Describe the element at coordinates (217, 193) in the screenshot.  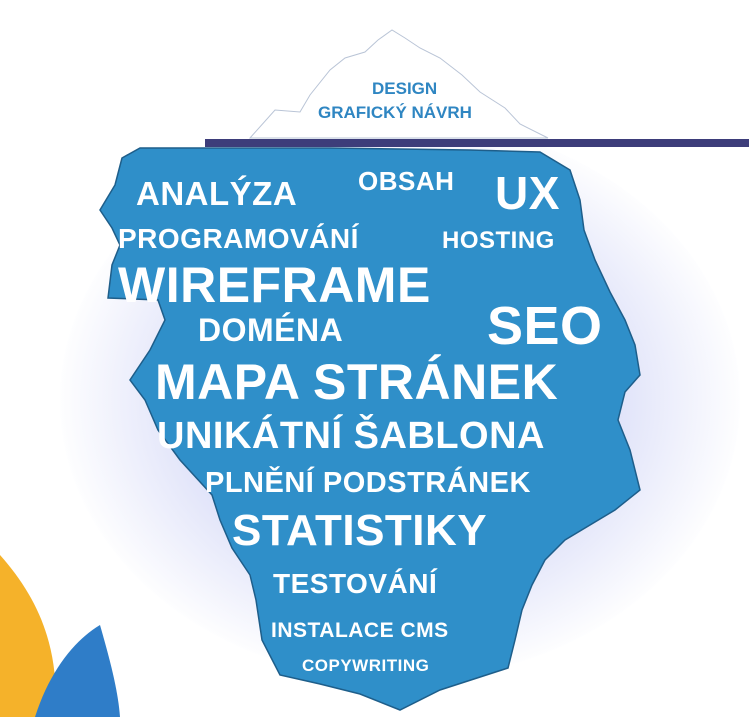
I see `word-analyza: ANALÝZA` at that location.